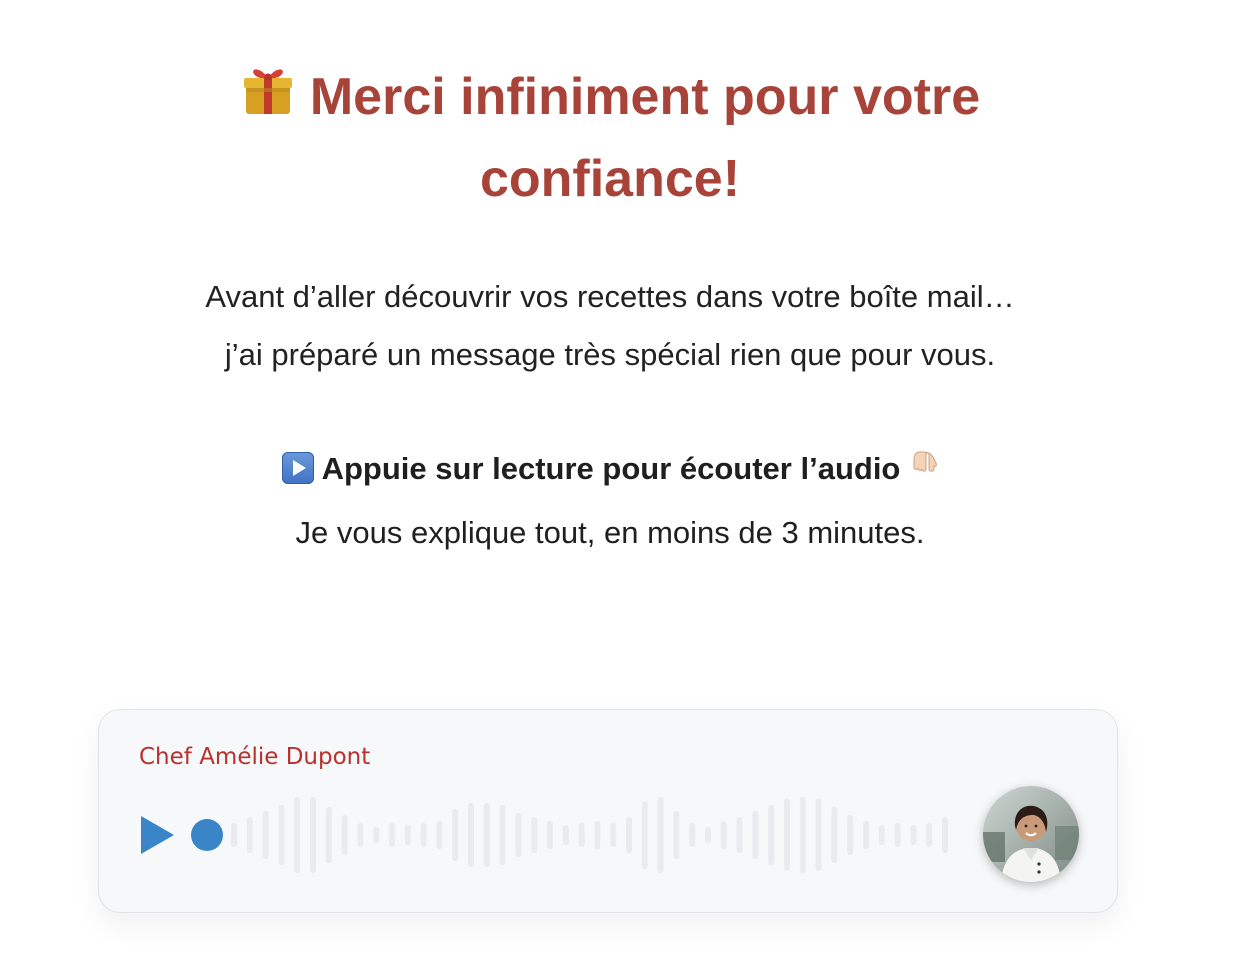 This screenshot has height=962, width=1240. Describe the element at coordinates (645, 138) in the screenshot. I see `hero-title-text: Merci infiniment pour votre confiance!` at that location.